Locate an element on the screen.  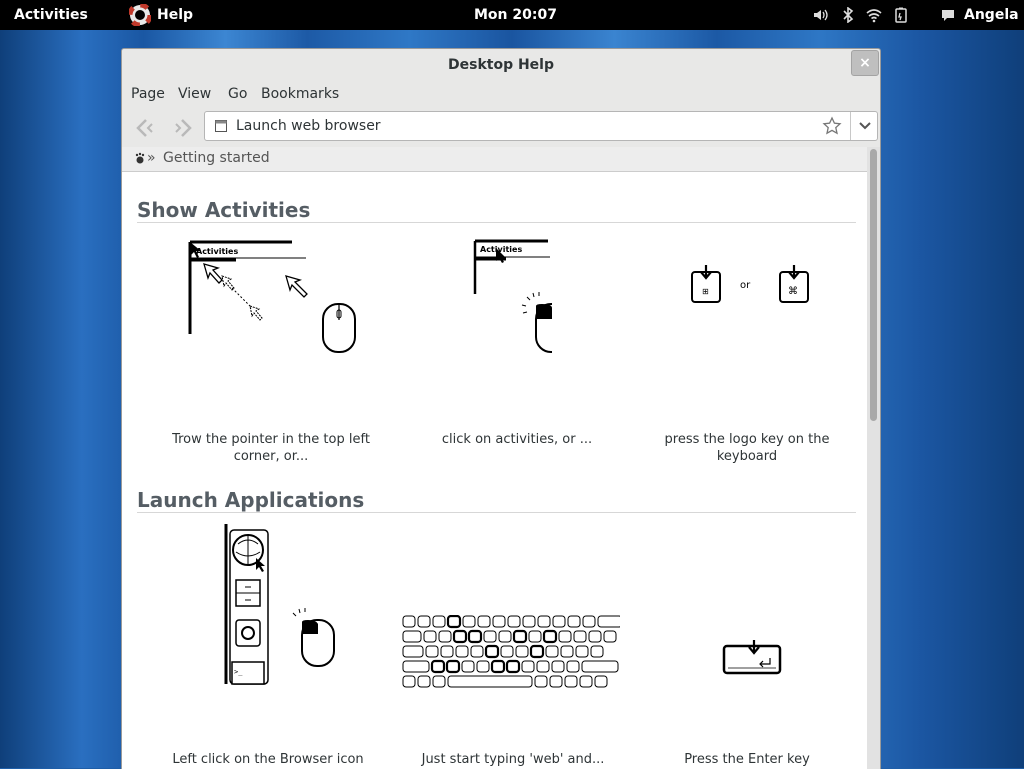
breadcrumb-item: Getting started is located at coordinates (216, 158).